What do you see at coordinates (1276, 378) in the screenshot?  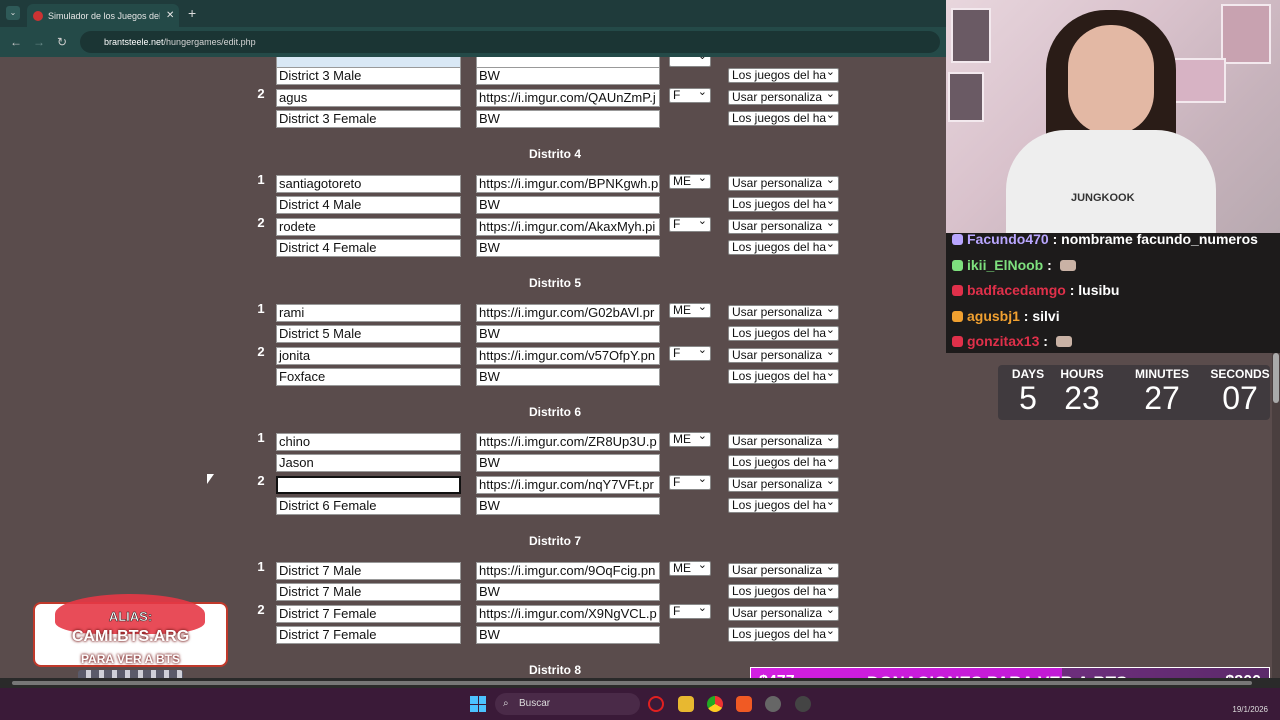 I see `vertical-scrollbar-thumb` at bounding box center [1276, 378].